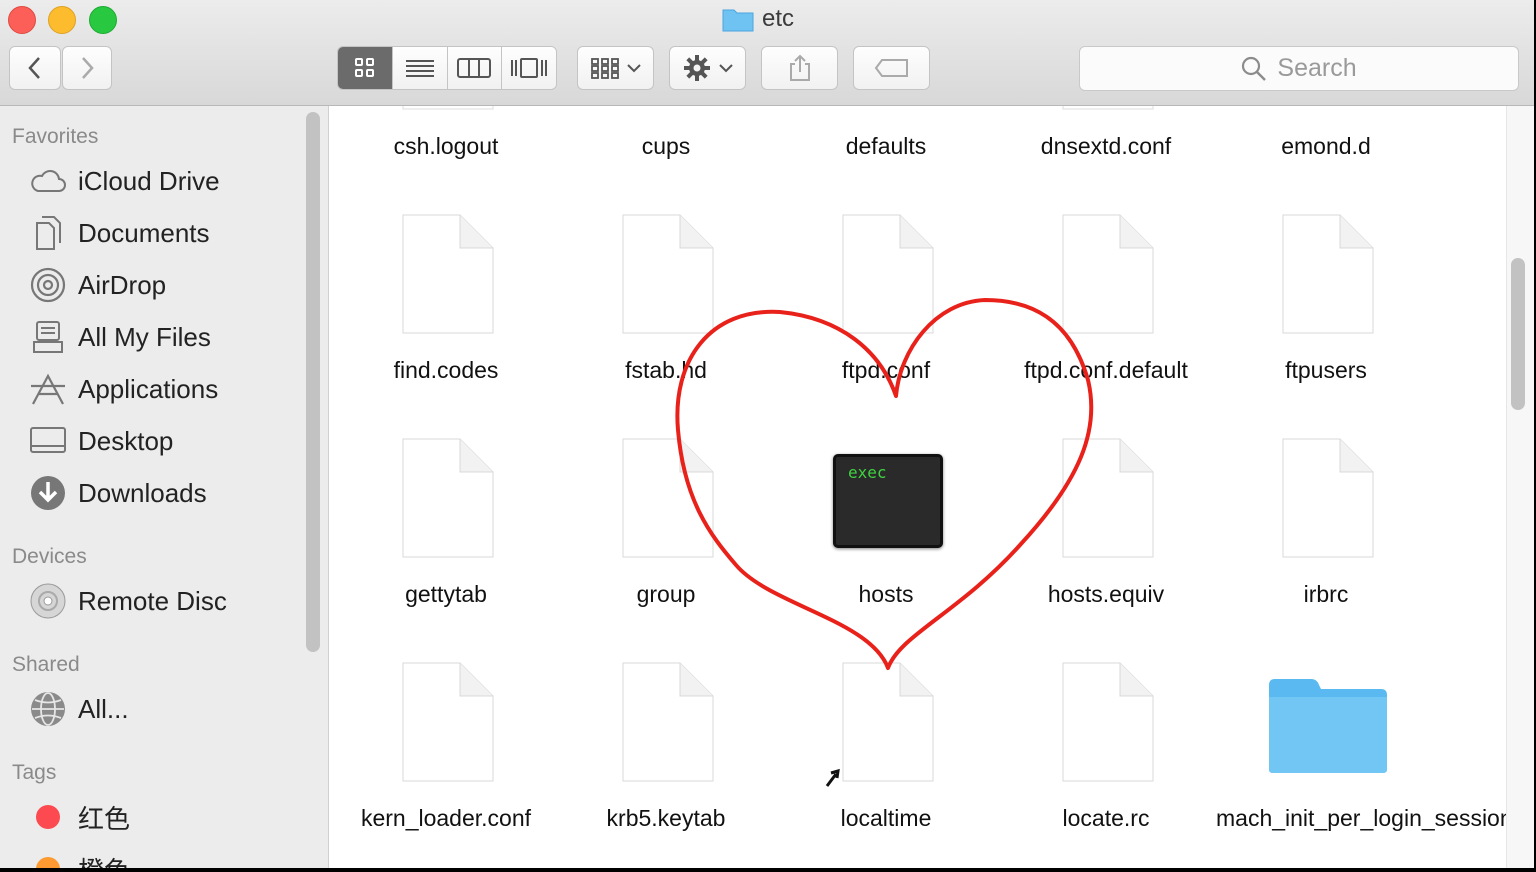 The image size is (1536, 872). I want to click on red-tag-icon, so click(48, 817).